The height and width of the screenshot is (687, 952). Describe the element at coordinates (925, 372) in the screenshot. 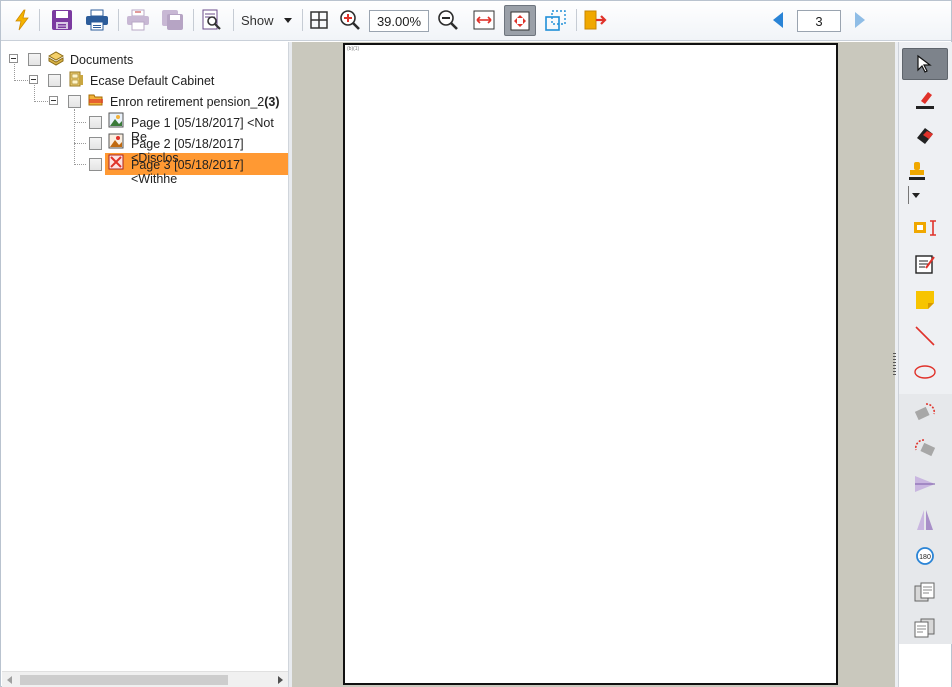

I see `ellipse-icon` at that location.